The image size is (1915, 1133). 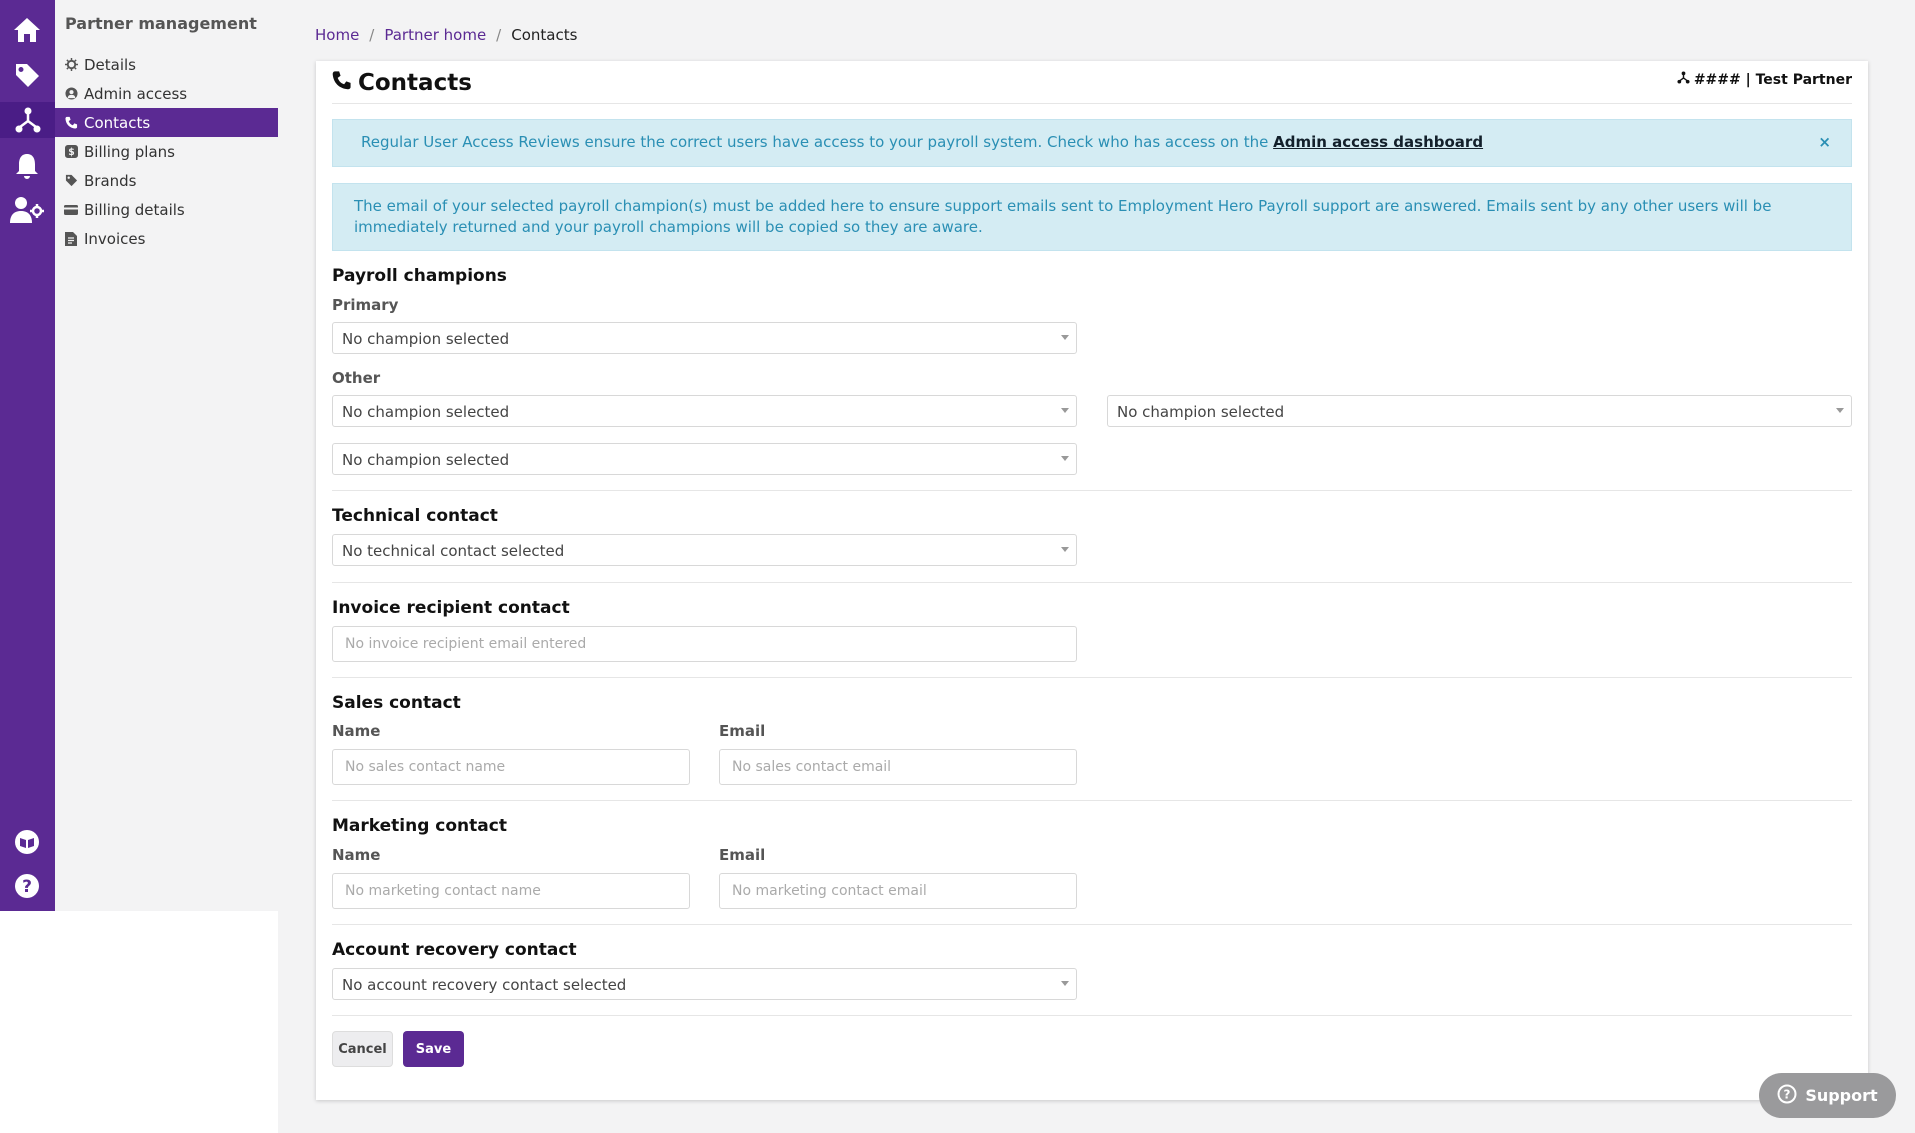 What do you see at coordinates (1479, 411) in the screenshot?
I see `other-champion-select-2: No champion selected` at bounding box center [1479, 411].